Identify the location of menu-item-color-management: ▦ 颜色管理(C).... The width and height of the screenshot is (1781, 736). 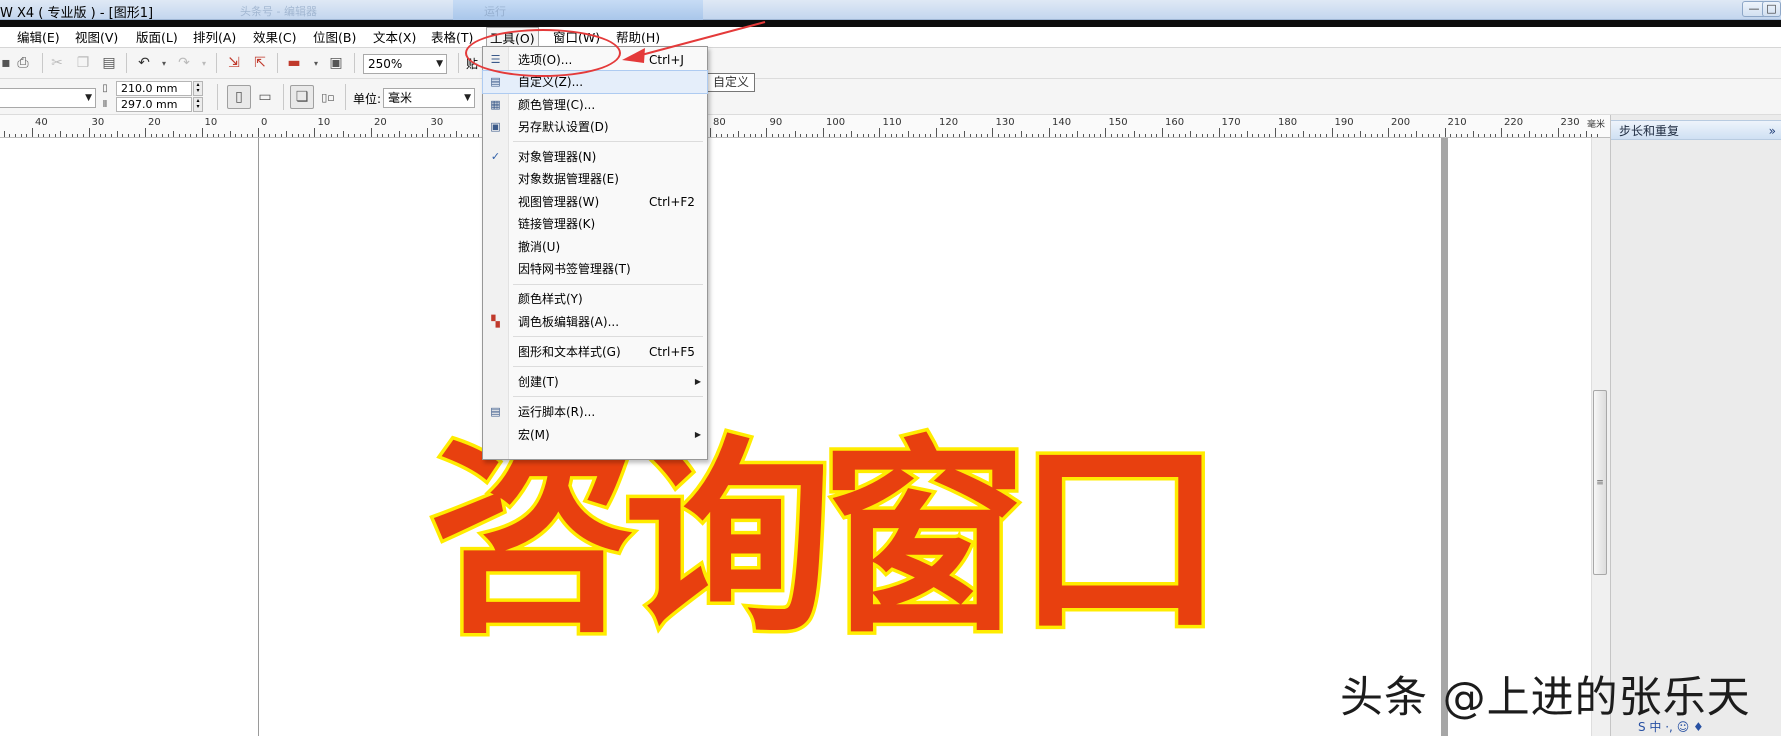
(595, 105).